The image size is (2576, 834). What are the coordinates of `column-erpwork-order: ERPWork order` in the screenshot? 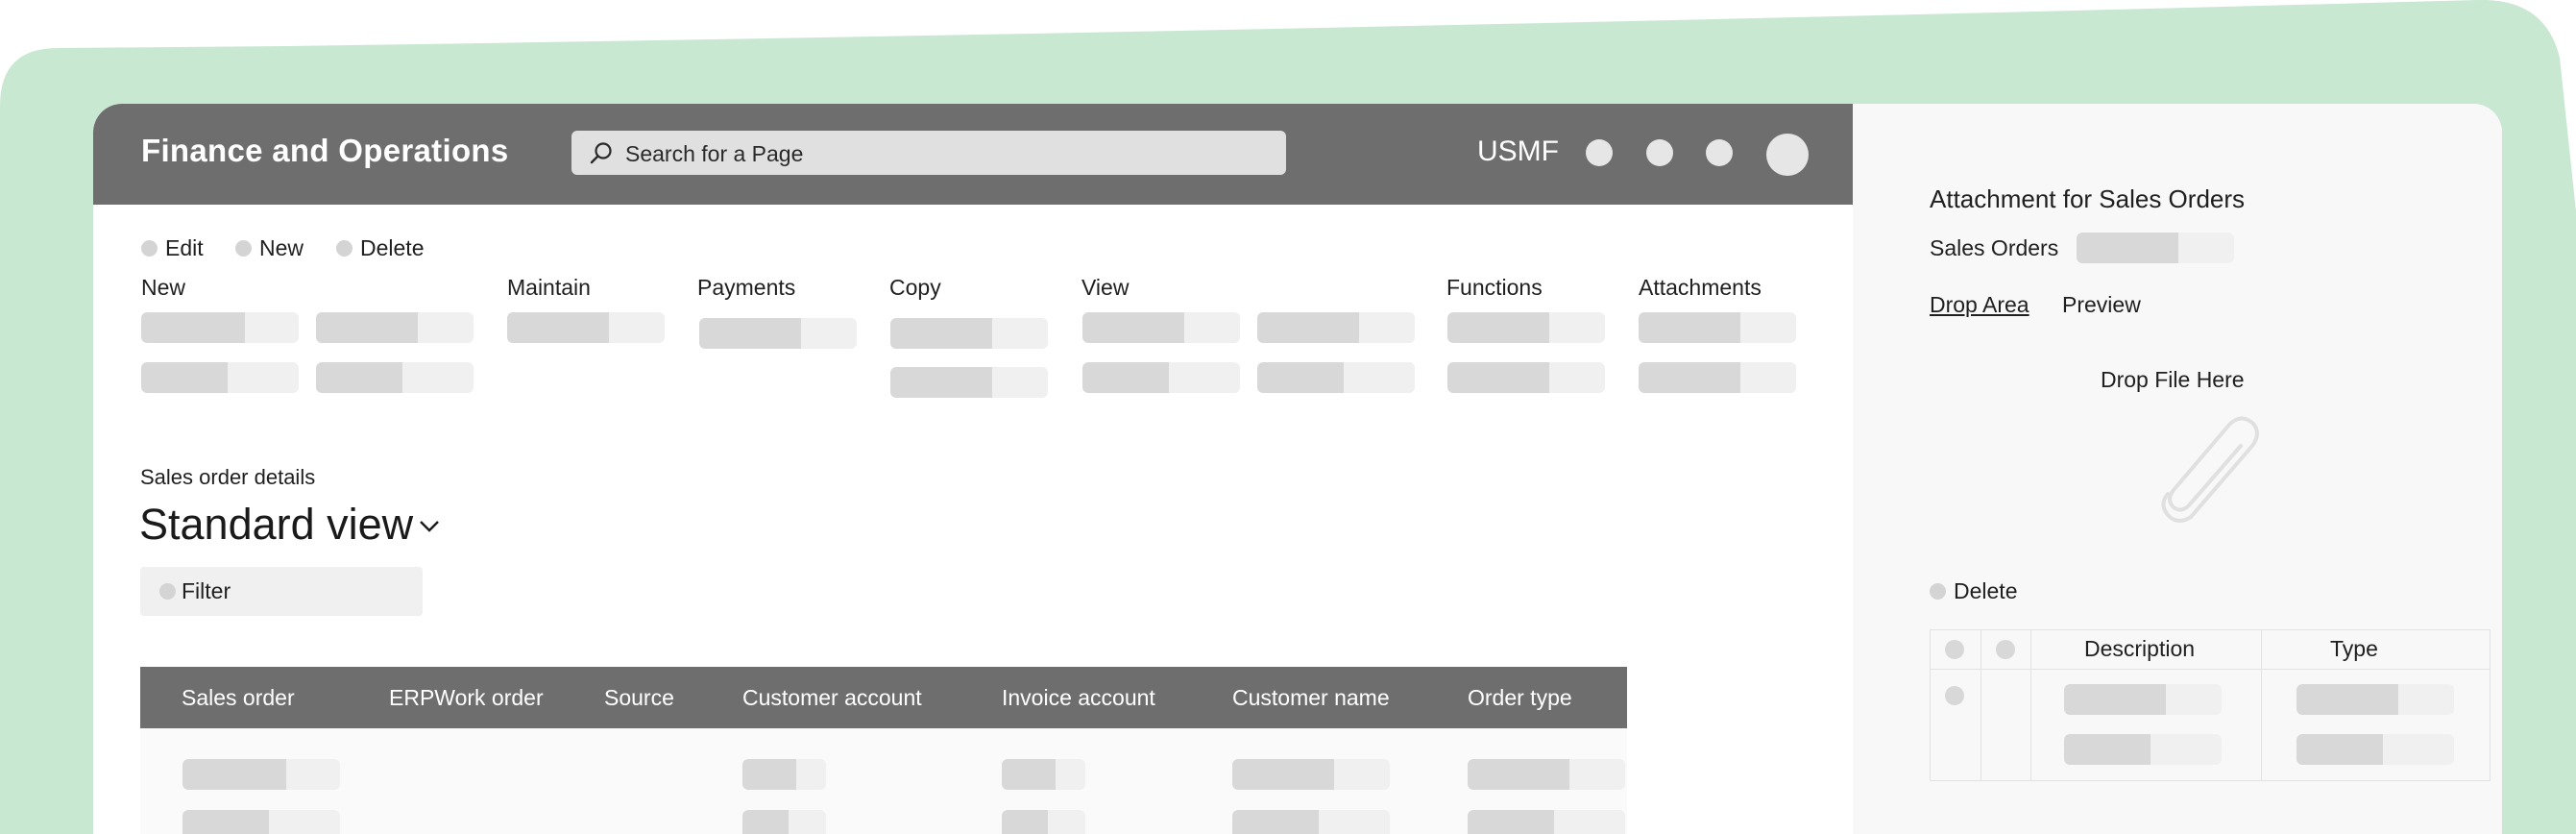 It's located at (467, 698).